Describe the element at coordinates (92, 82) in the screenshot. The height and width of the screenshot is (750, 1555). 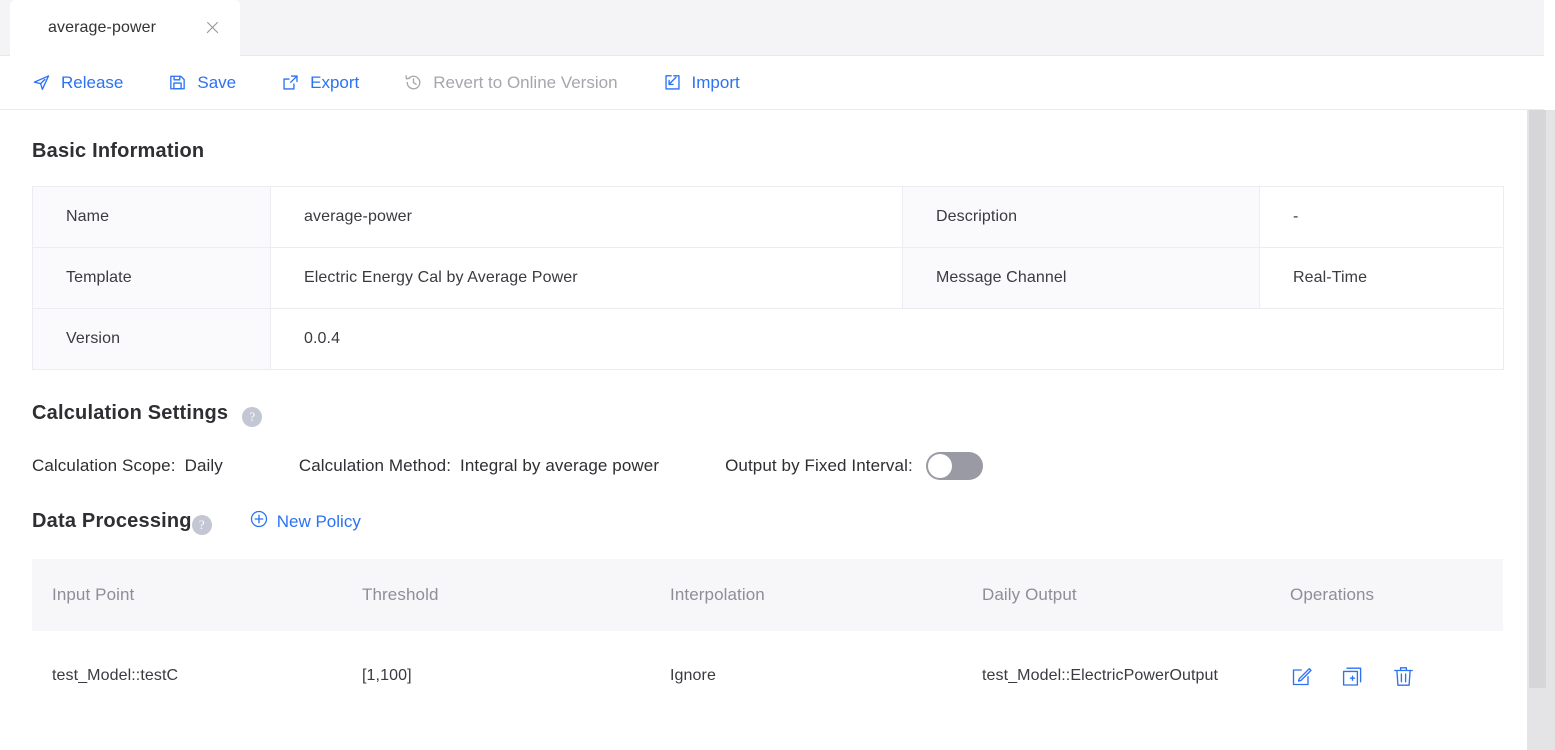
I see `release-label: Release` at that location.